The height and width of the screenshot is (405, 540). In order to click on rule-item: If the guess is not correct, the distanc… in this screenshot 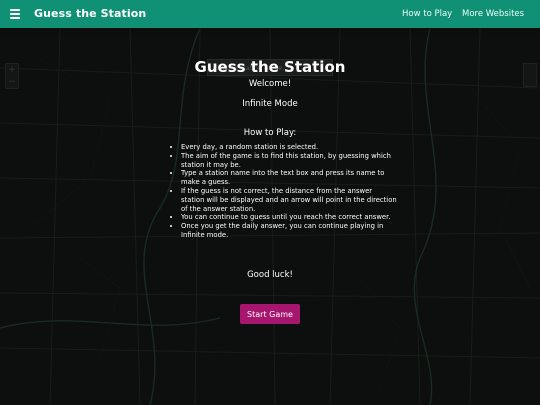, I will do `click(289, 200)`.